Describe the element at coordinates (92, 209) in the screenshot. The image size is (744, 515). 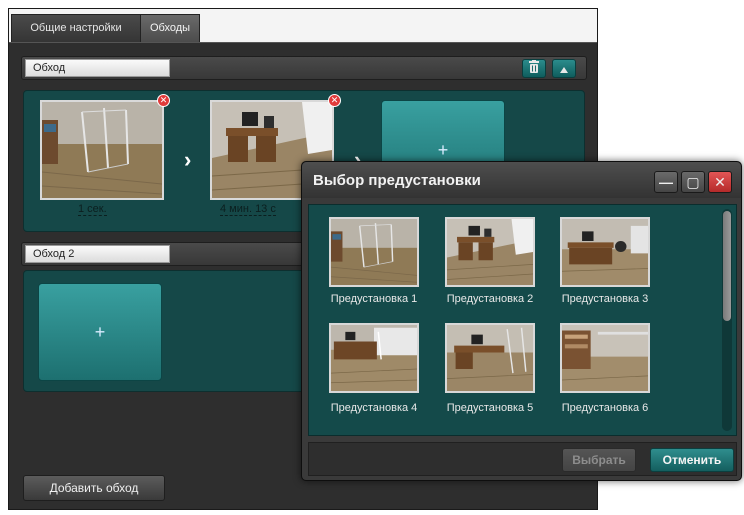
I see `step-dwell-time: 1 сек.` at that location.